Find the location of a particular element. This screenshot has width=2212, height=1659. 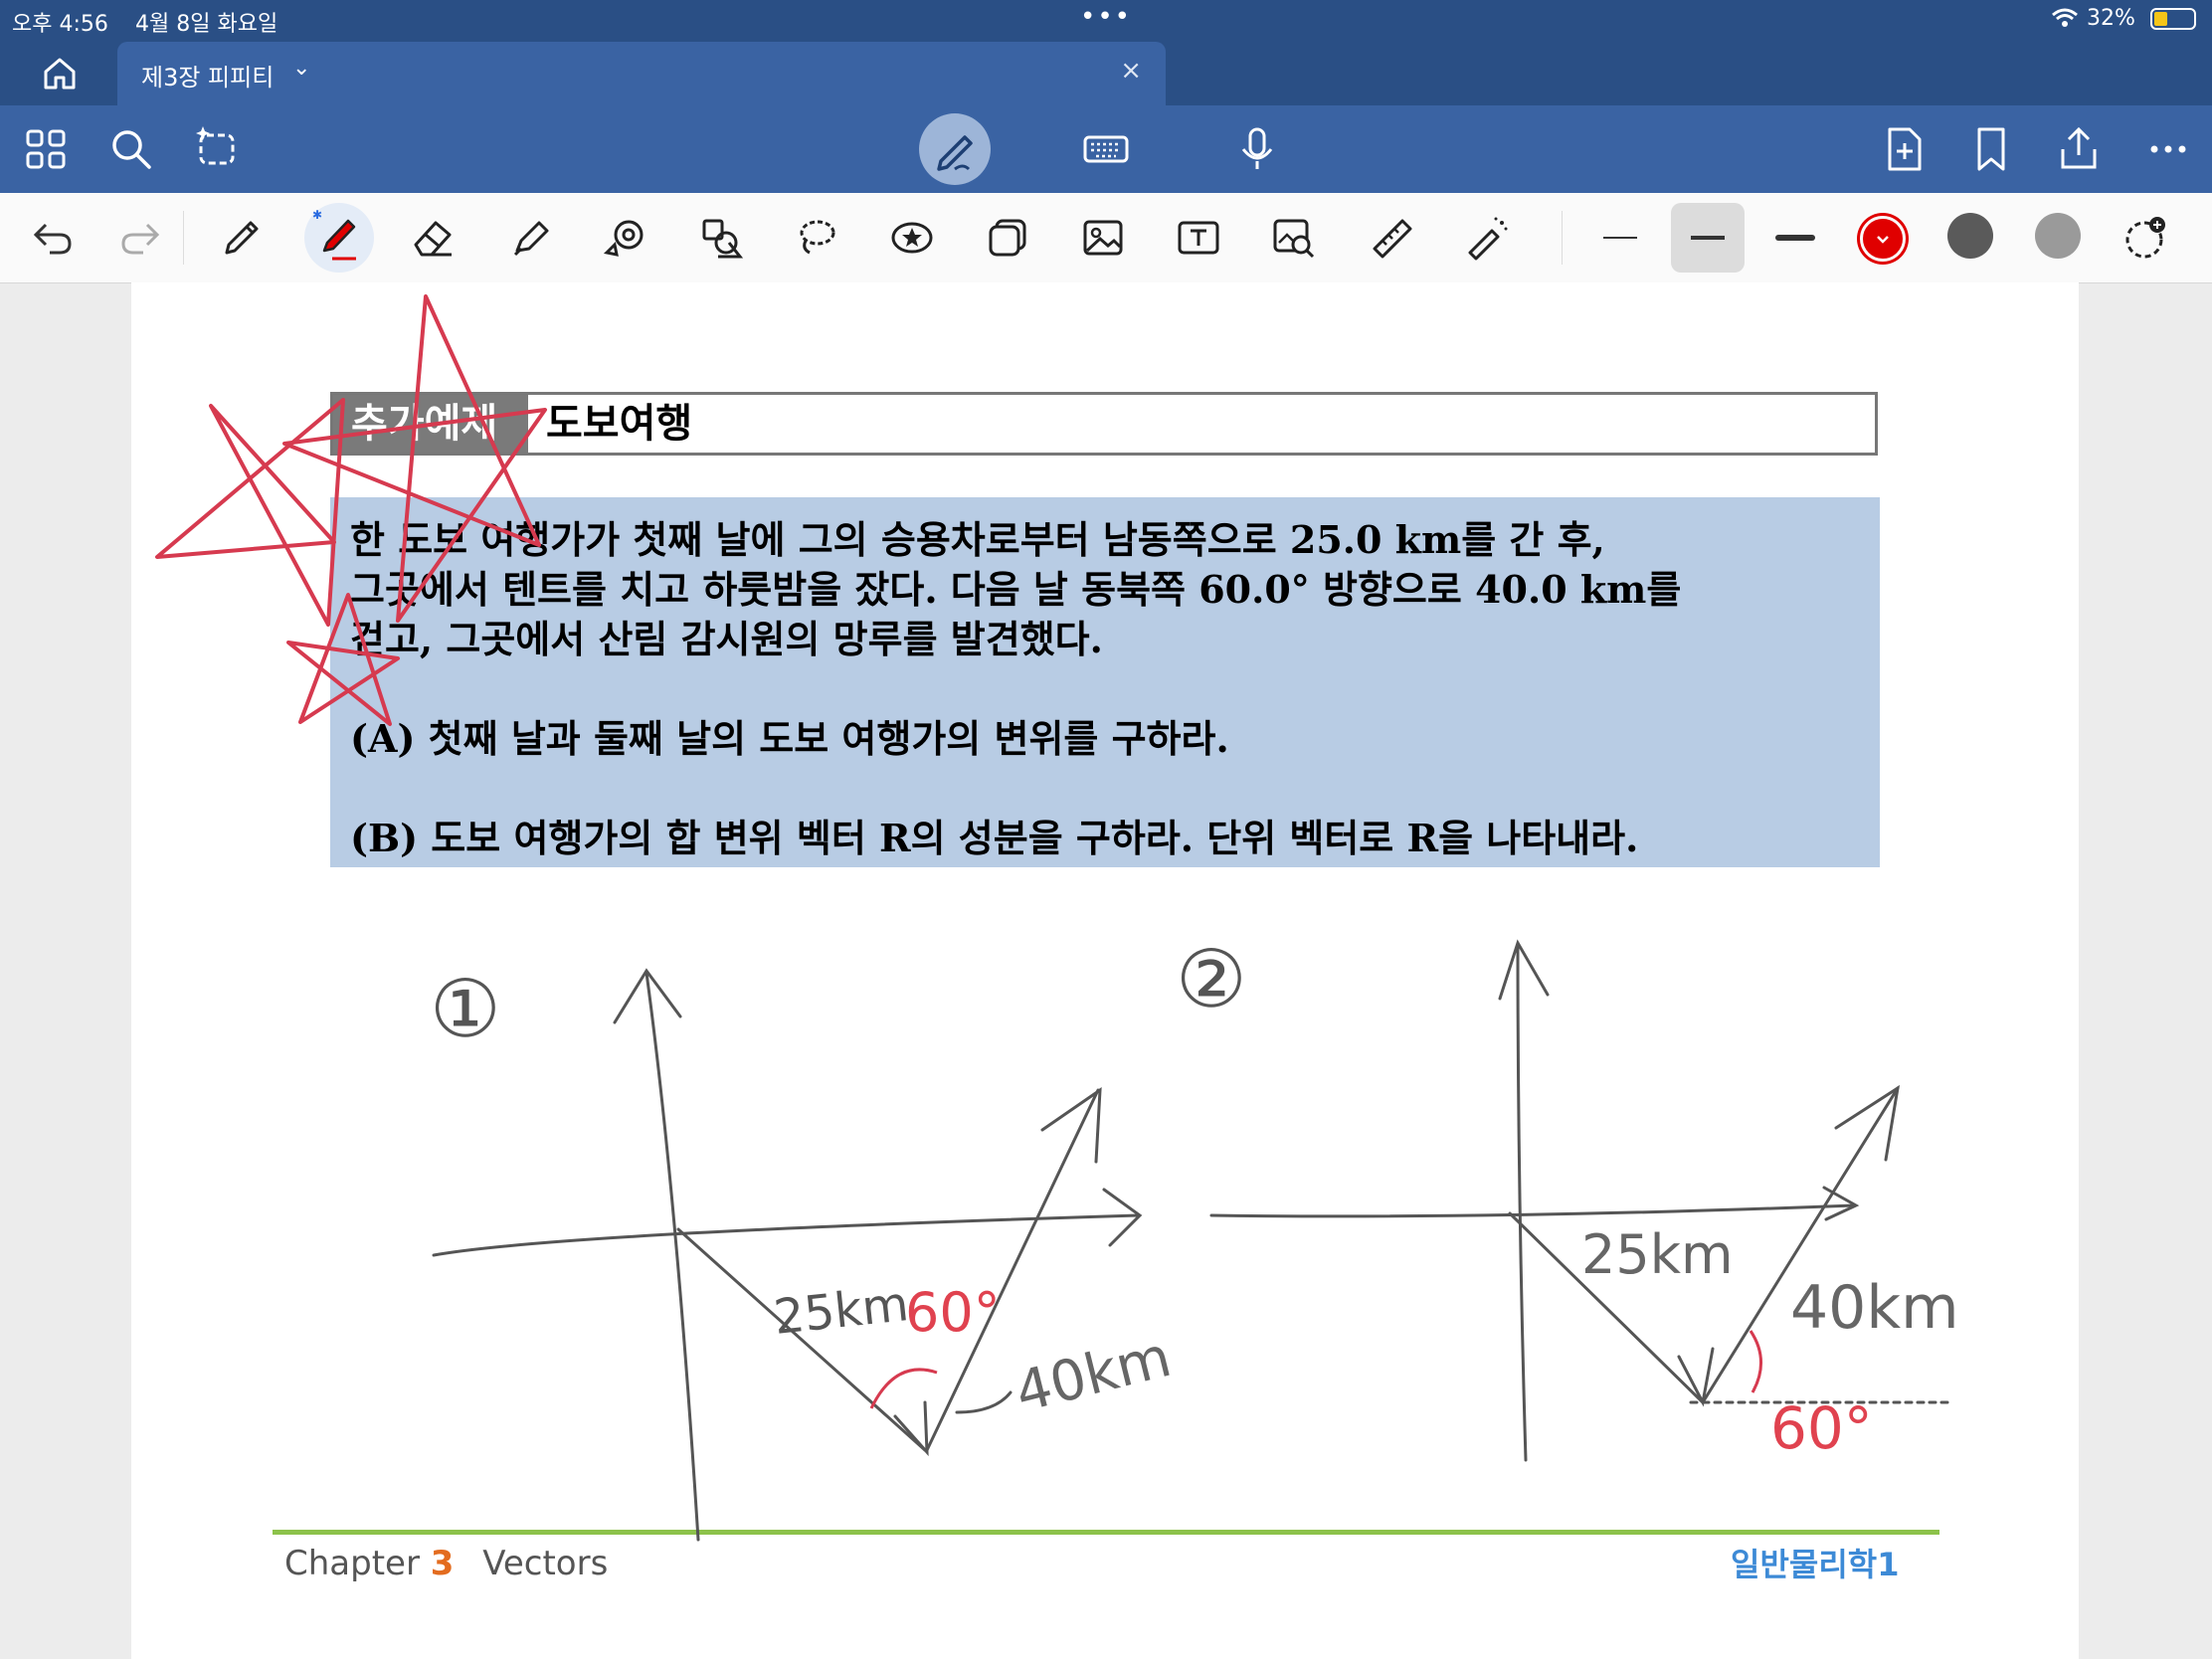

red-star-large is located at coordinates (250, 512).